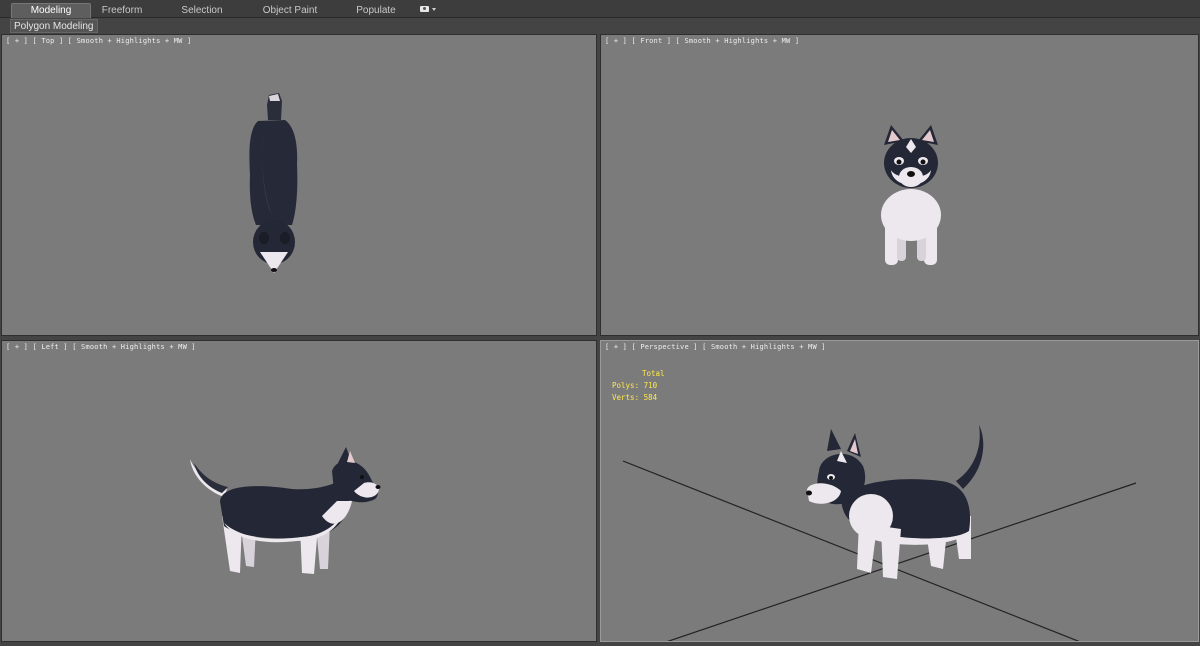 The image size is (1200, 646). Describe the element at coordinates (290, 10) in the screenshot. I see `tab-object-paint: Object Paint` at that location.